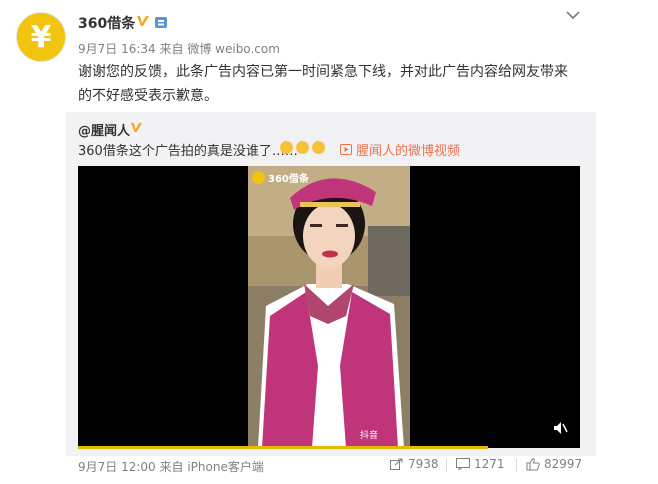 The image size is (658, 484). I want to click on avatar-glyph: ¥, so click(41, 37).